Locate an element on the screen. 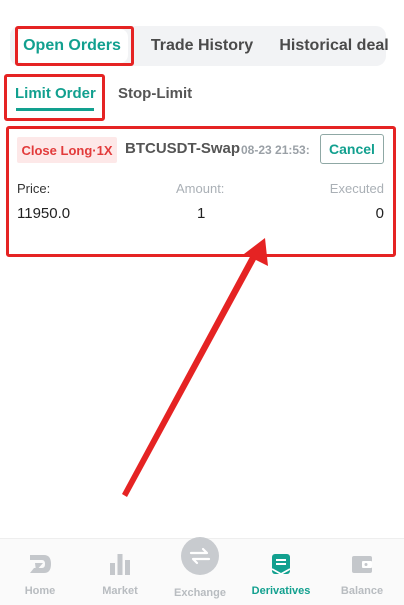 The width and height of the screenshot is (404, 605). nav-balance: Balance is located at coordinates (362, 572).